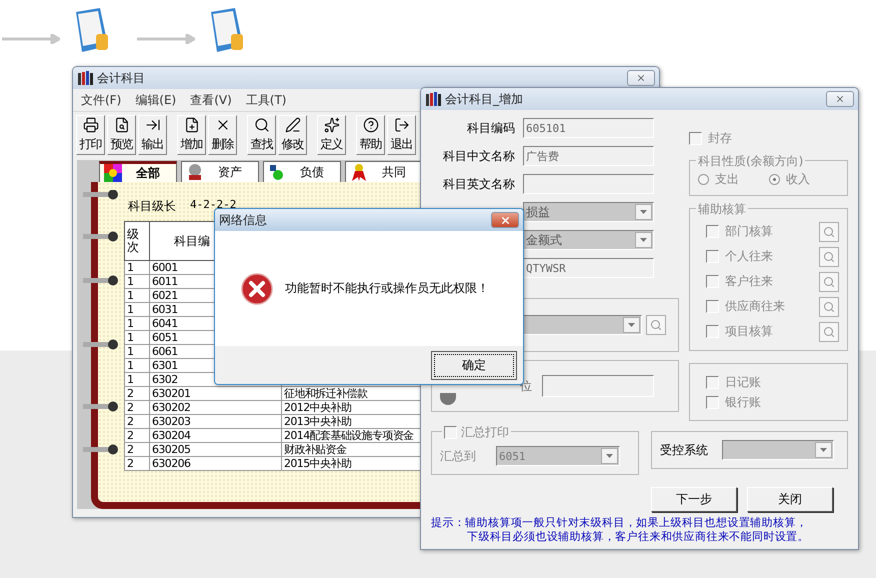  Describe the element at coordinates (384, 171) in the screenshot. I see `tab: 共同` at that location.